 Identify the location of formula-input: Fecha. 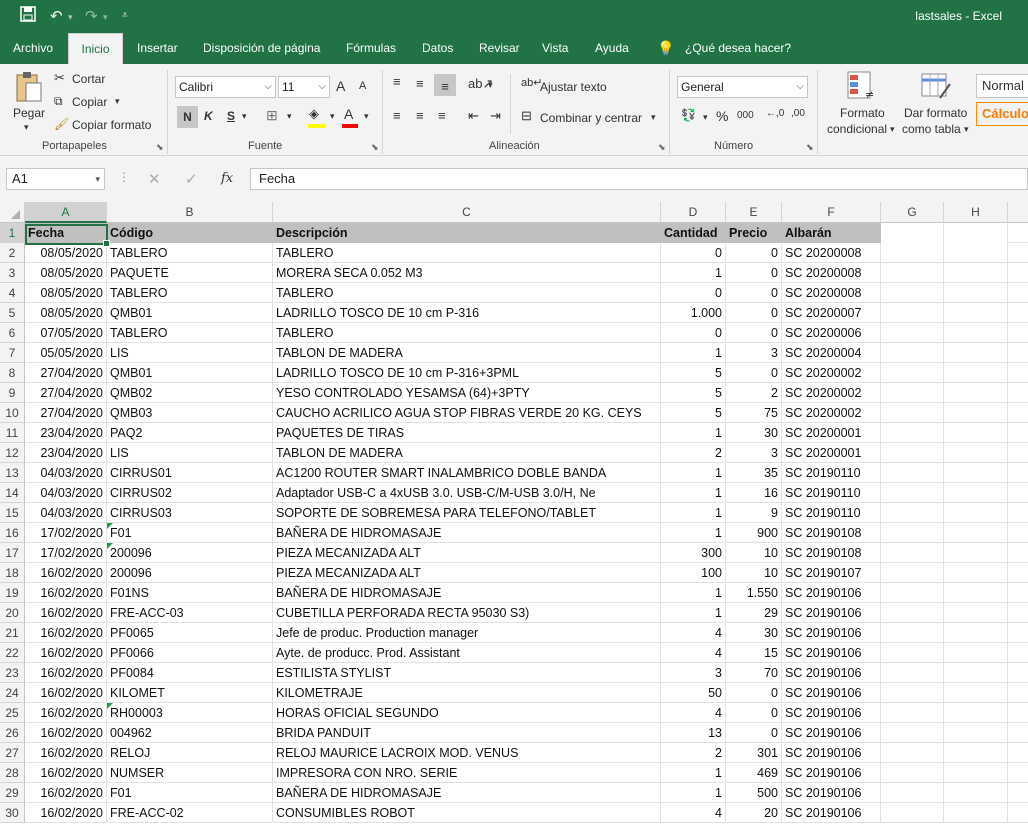
(639, 179).